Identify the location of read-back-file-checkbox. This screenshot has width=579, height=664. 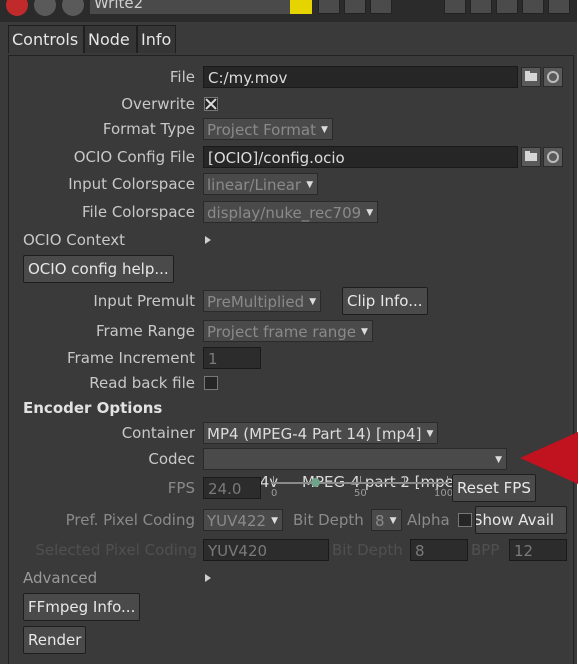
(211, 383).